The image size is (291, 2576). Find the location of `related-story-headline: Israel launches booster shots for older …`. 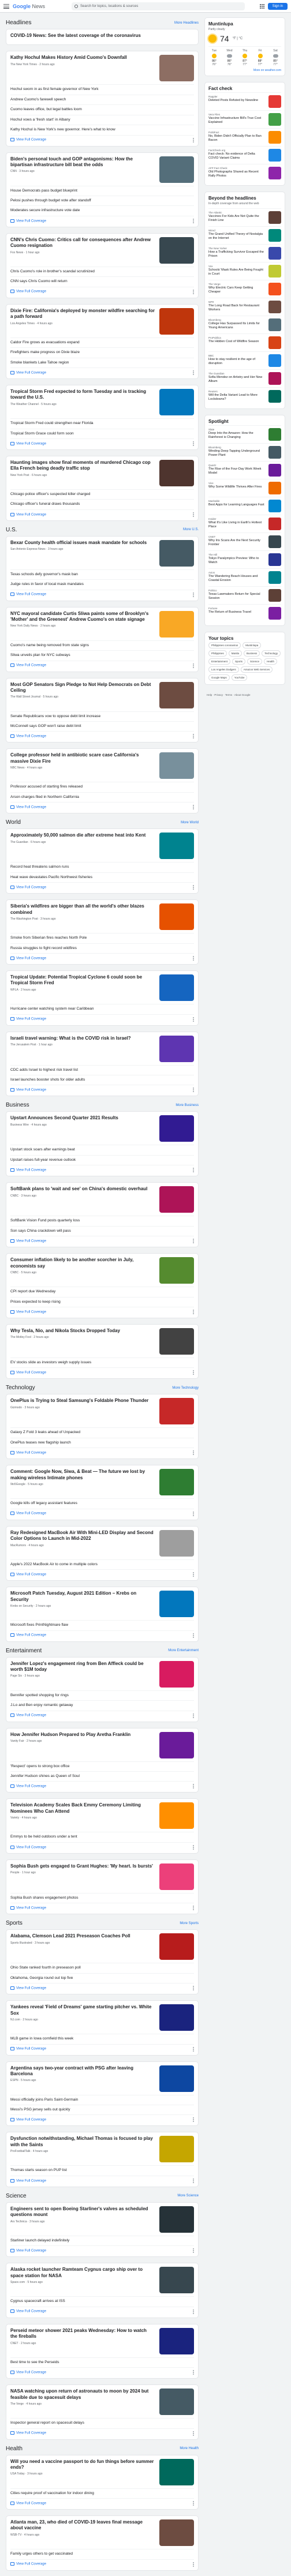

related-story-headline: Israel launches booster shots for older … is located at coordinates (102, 1080).